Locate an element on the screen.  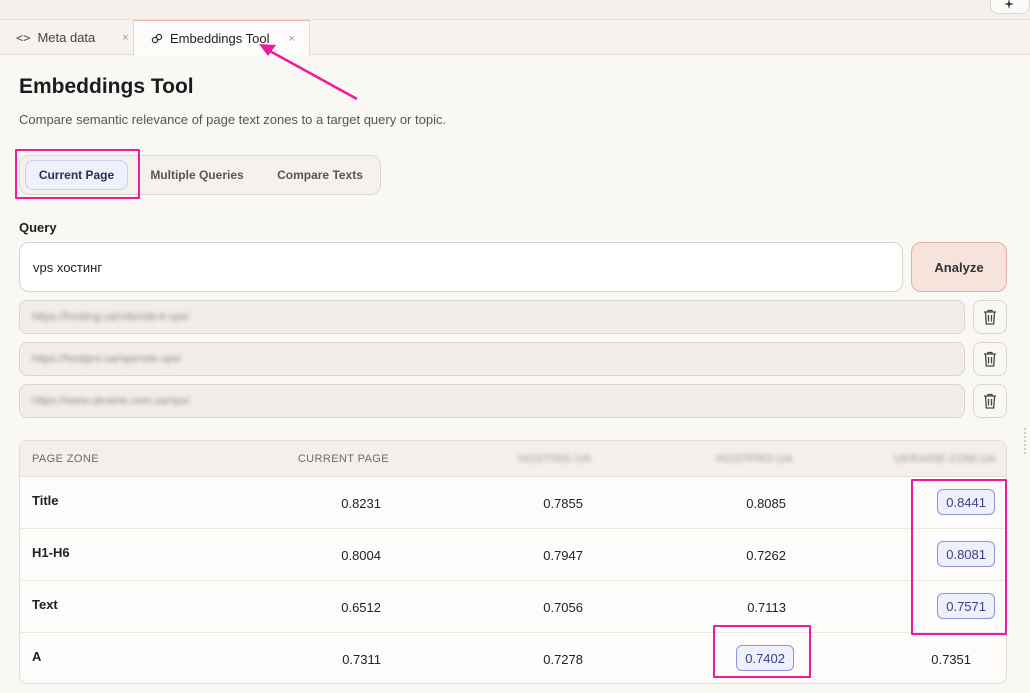
column-header-competitor-1: HOSTING.UA is located at coordinates (554, 459).